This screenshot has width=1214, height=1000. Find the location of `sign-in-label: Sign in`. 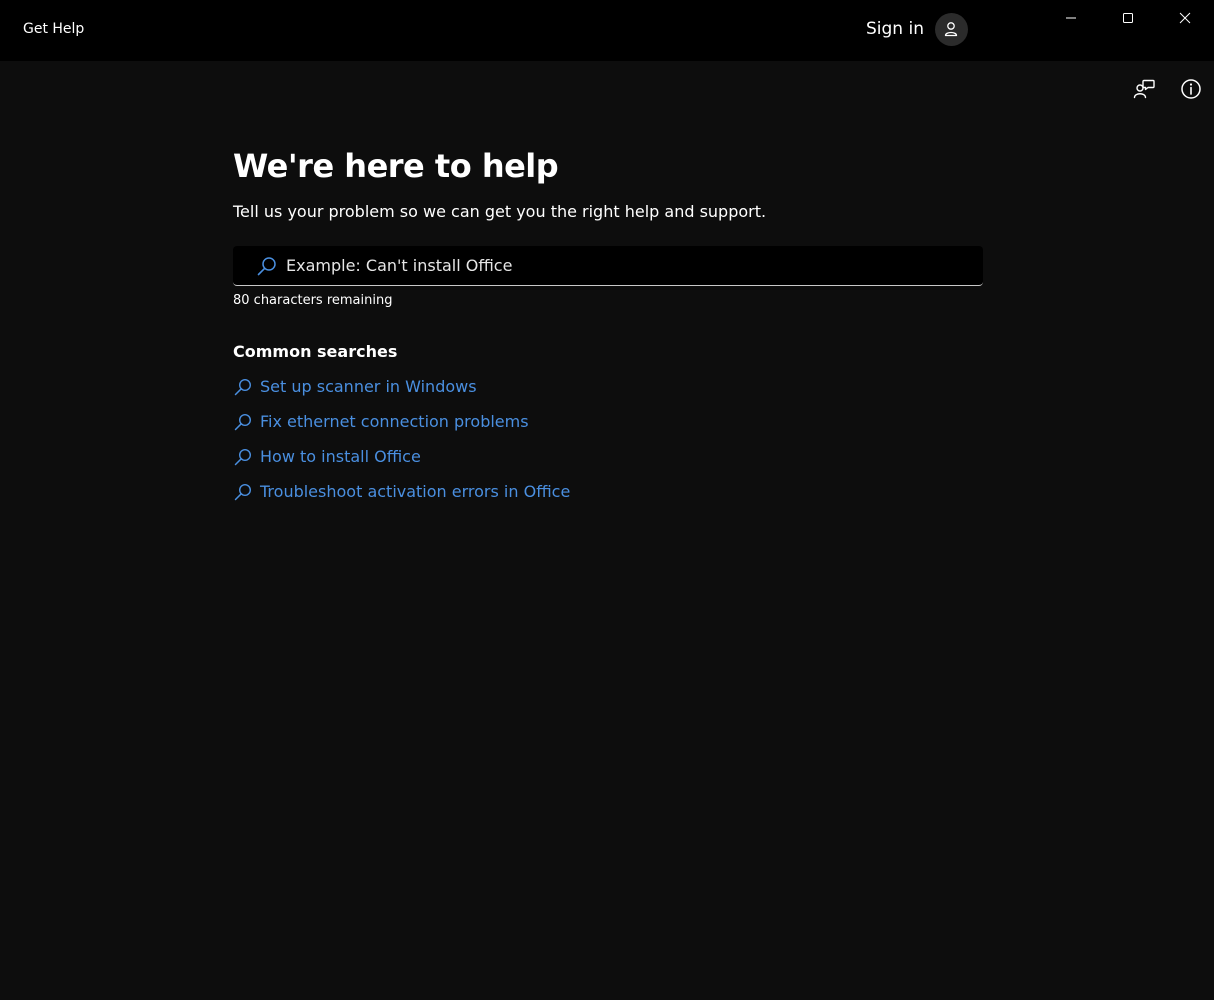

sign-in-label: Sign in is located at coordinates (895, 29).